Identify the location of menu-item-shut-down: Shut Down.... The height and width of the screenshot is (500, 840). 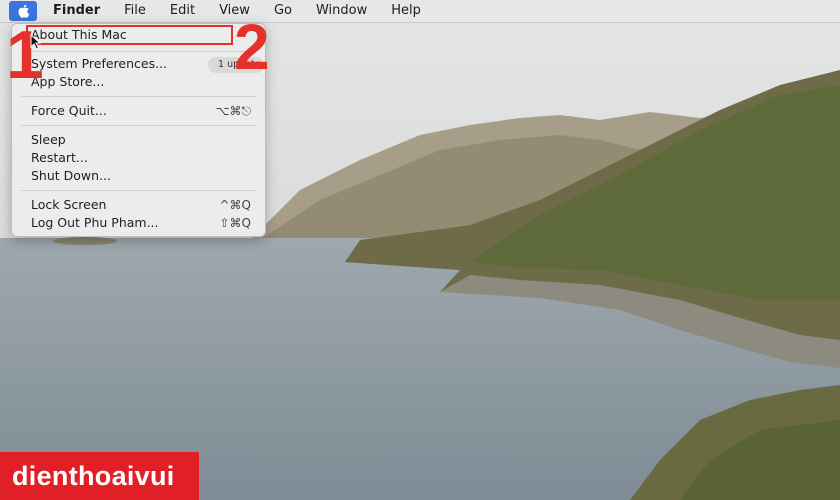
(144, 176).